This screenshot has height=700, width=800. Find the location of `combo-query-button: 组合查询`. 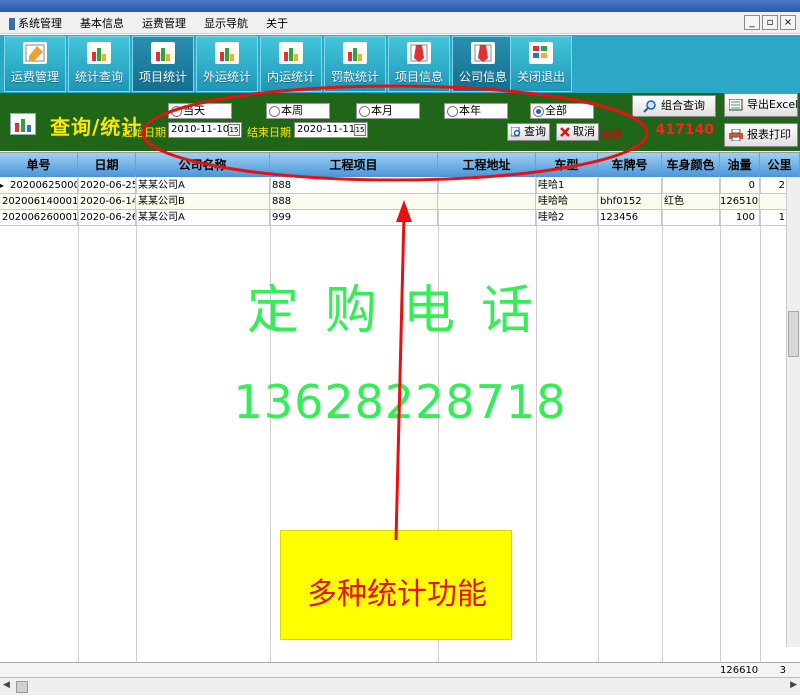

combo-query-button: 组合查询 is located at coordinates (674, 106).